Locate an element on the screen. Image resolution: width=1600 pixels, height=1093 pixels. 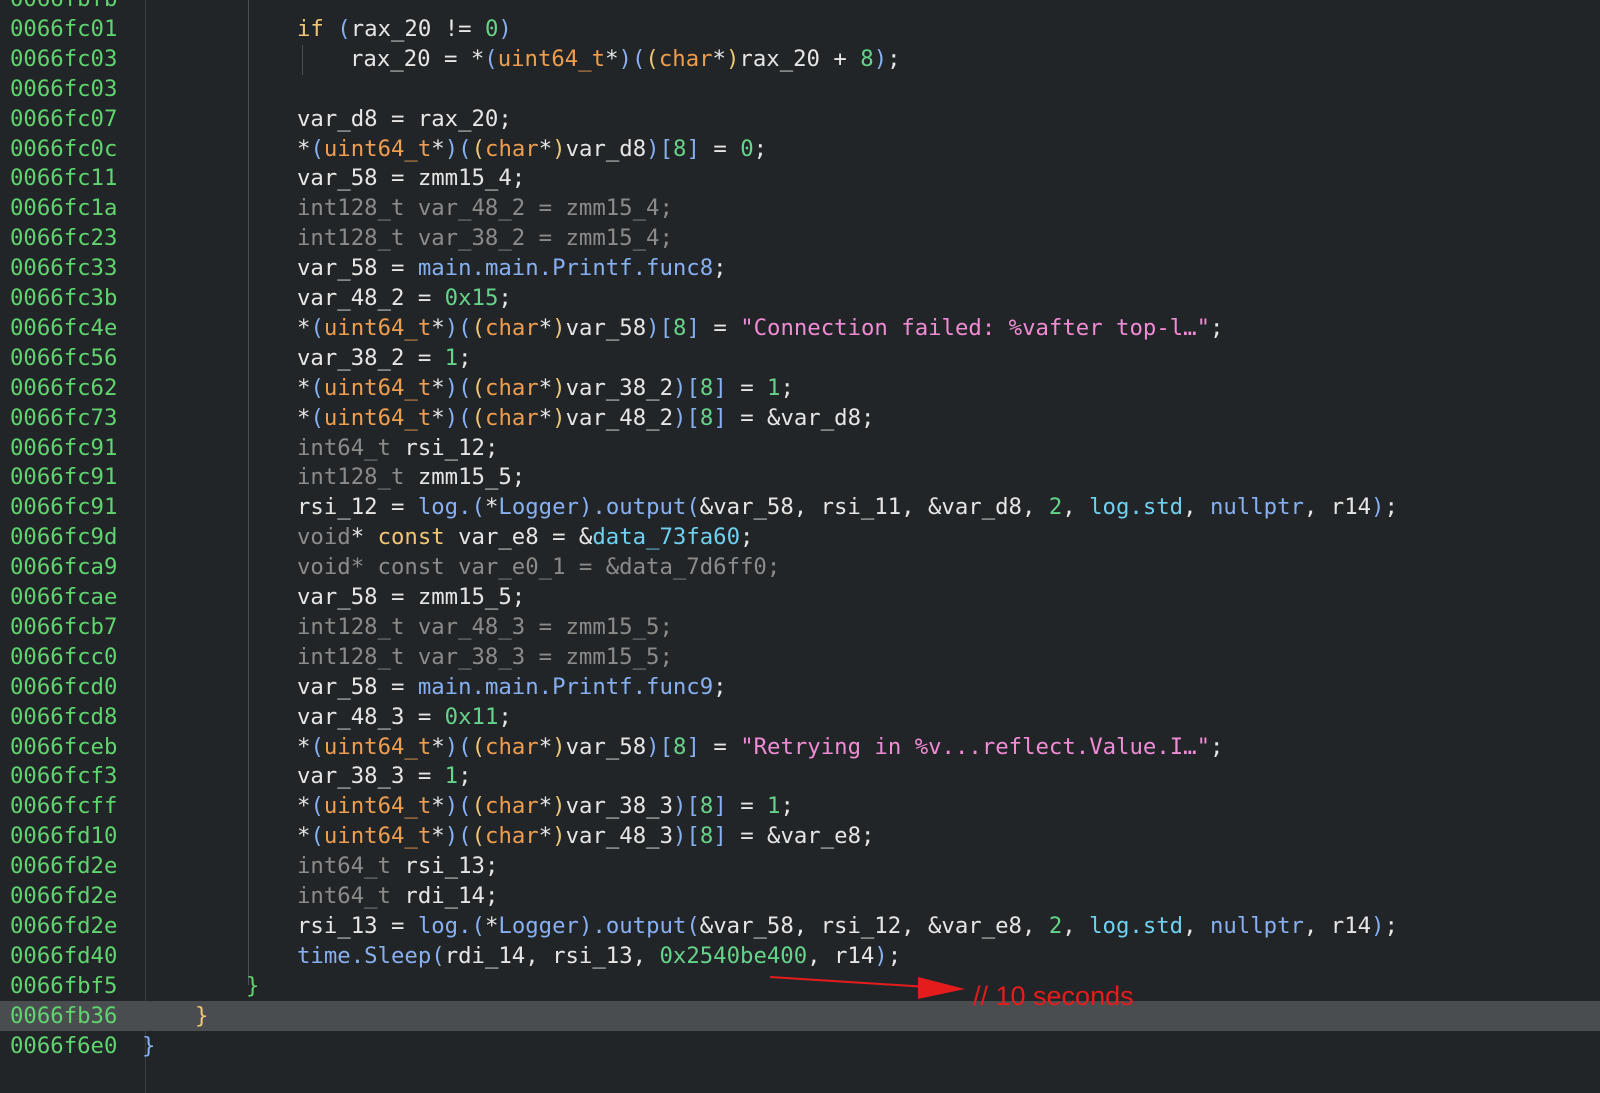
code-token: rdi_14; is located at coordinates (451, 896).